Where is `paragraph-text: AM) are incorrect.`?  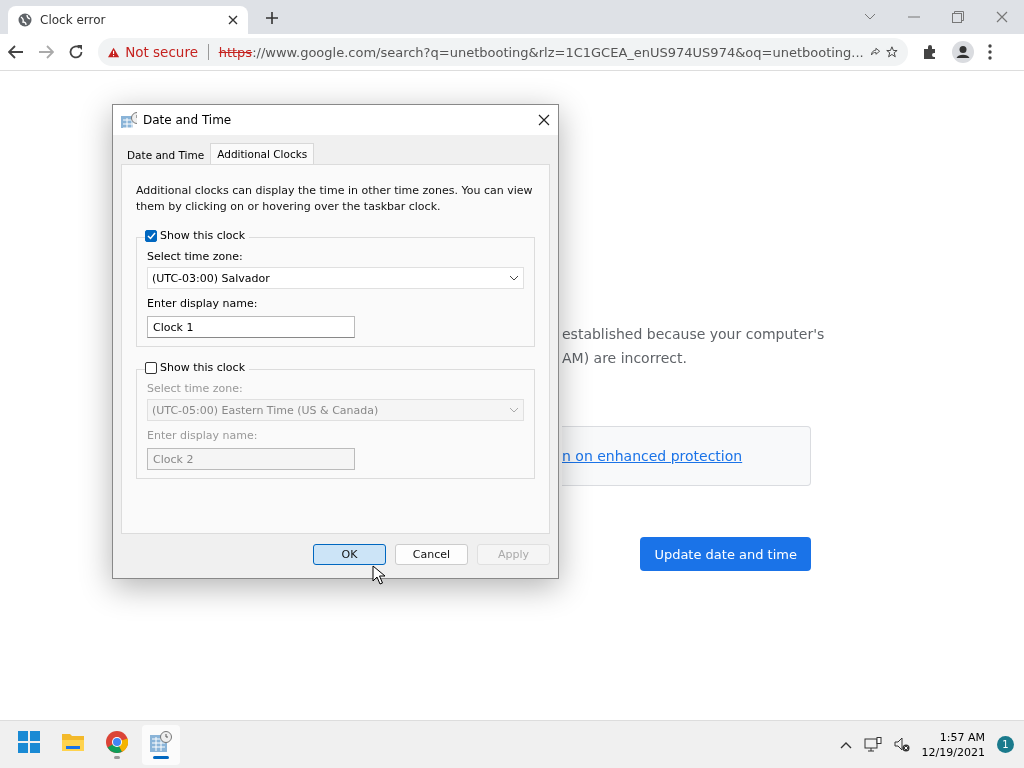 paragraph-text: AM) are incorrect. is located at coordinates (625, 358).